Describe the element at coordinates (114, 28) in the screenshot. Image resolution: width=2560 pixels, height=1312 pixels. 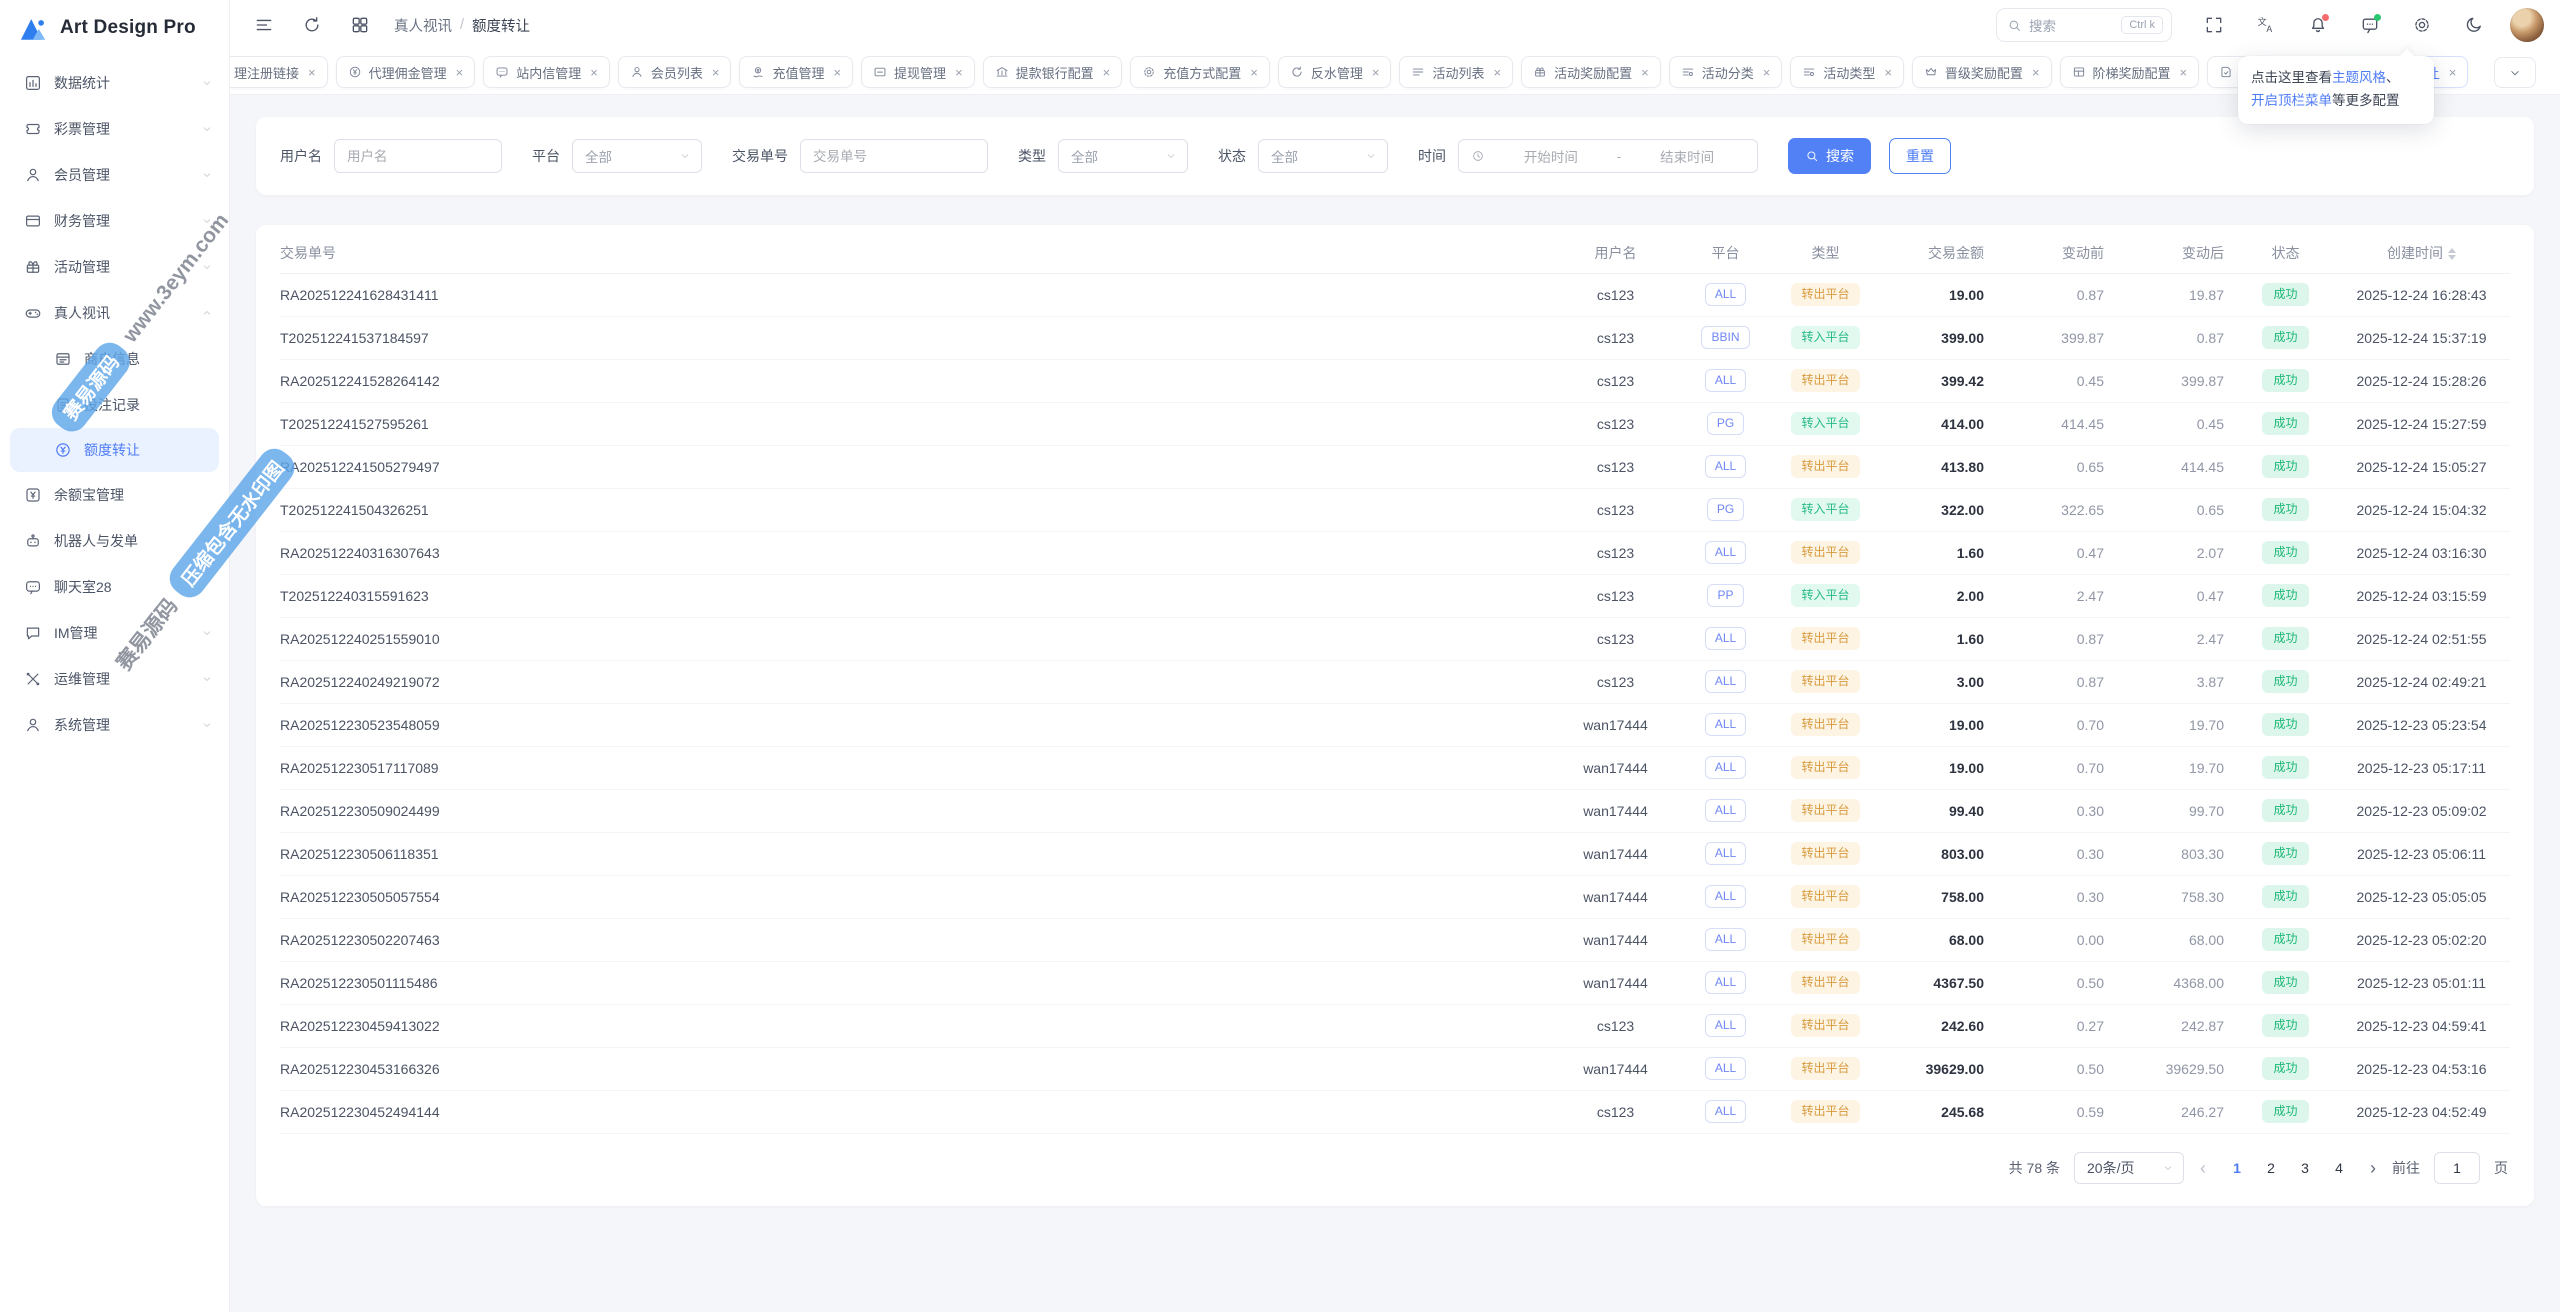
I see `app-logo: Art Design Pro` at that location.